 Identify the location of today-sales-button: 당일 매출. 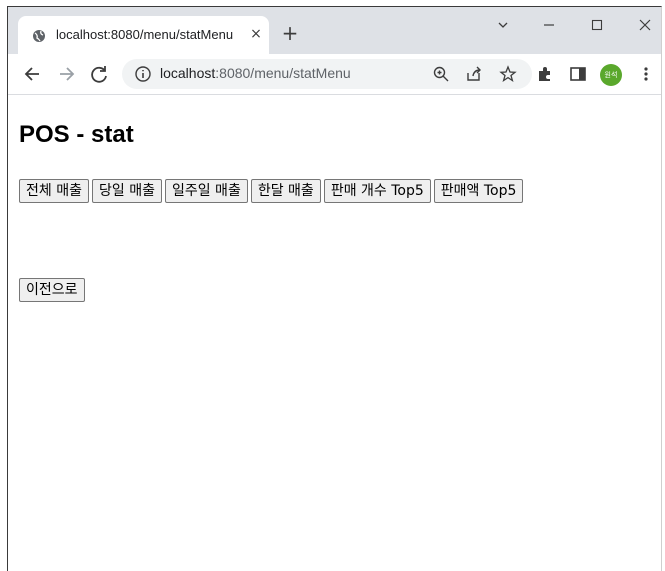
(126, 191).